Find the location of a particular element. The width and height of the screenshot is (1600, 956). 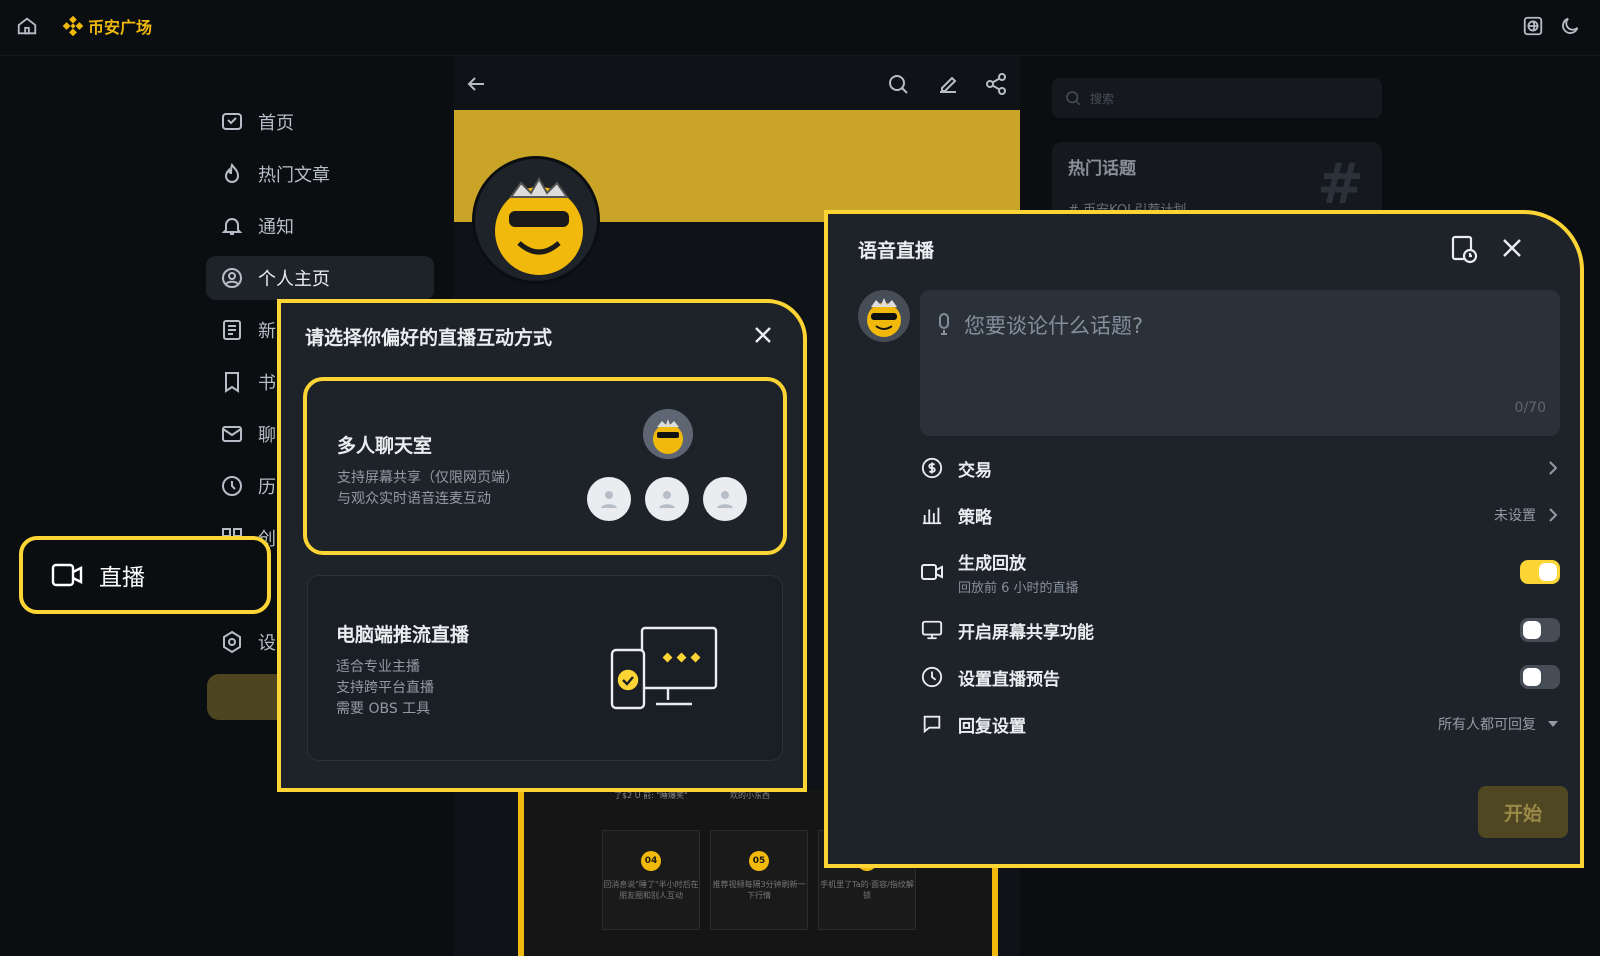

fire-icon is located at coordinates (232, 172).